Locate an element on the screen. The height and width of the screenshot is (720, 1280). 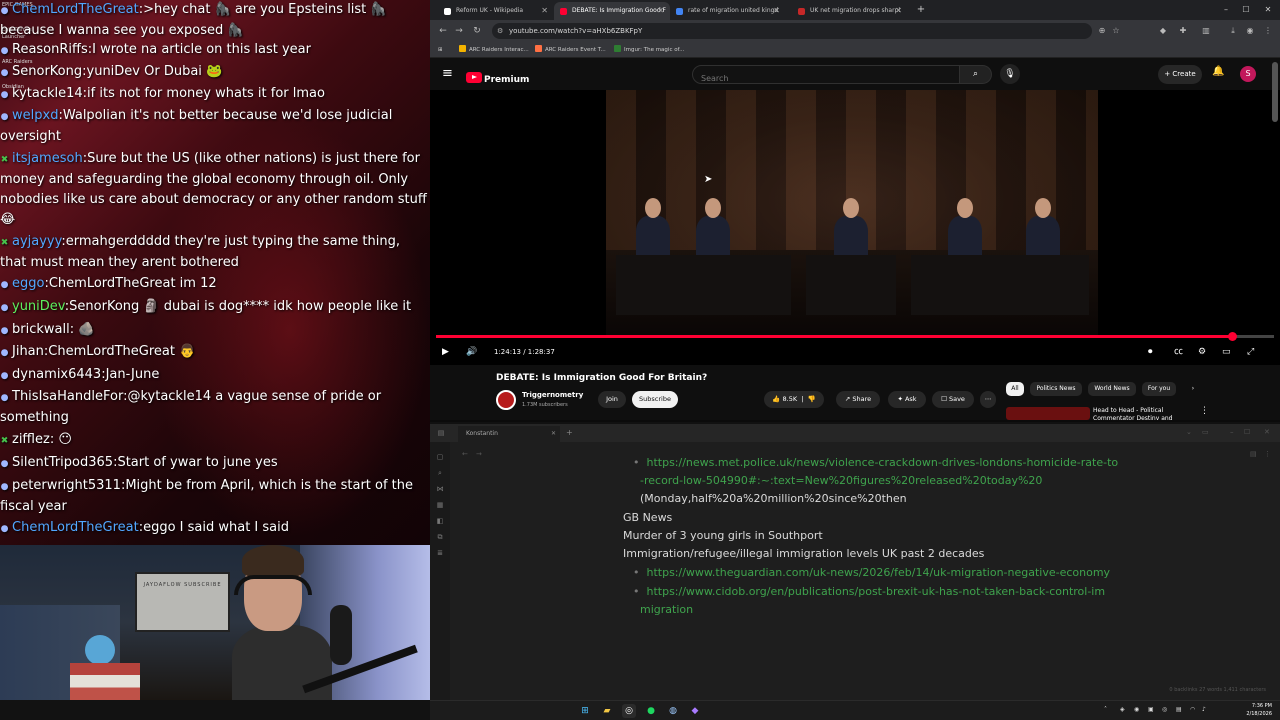
new-tab-button: + is located at coordinates (921, 10).